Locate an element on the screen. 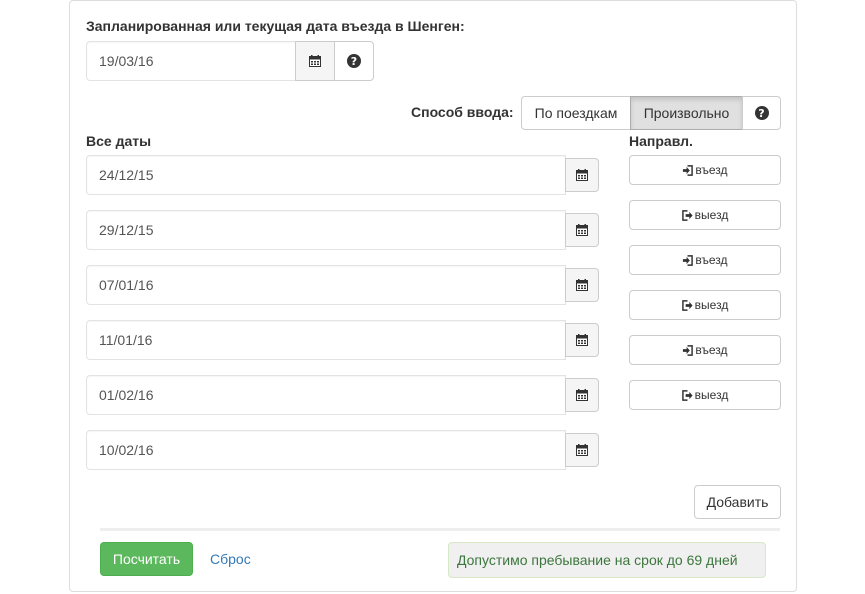 Image resolution: width=865 pixels, height=594 pixels. entry-date-calendar-button is located at coordinates (315, 61).